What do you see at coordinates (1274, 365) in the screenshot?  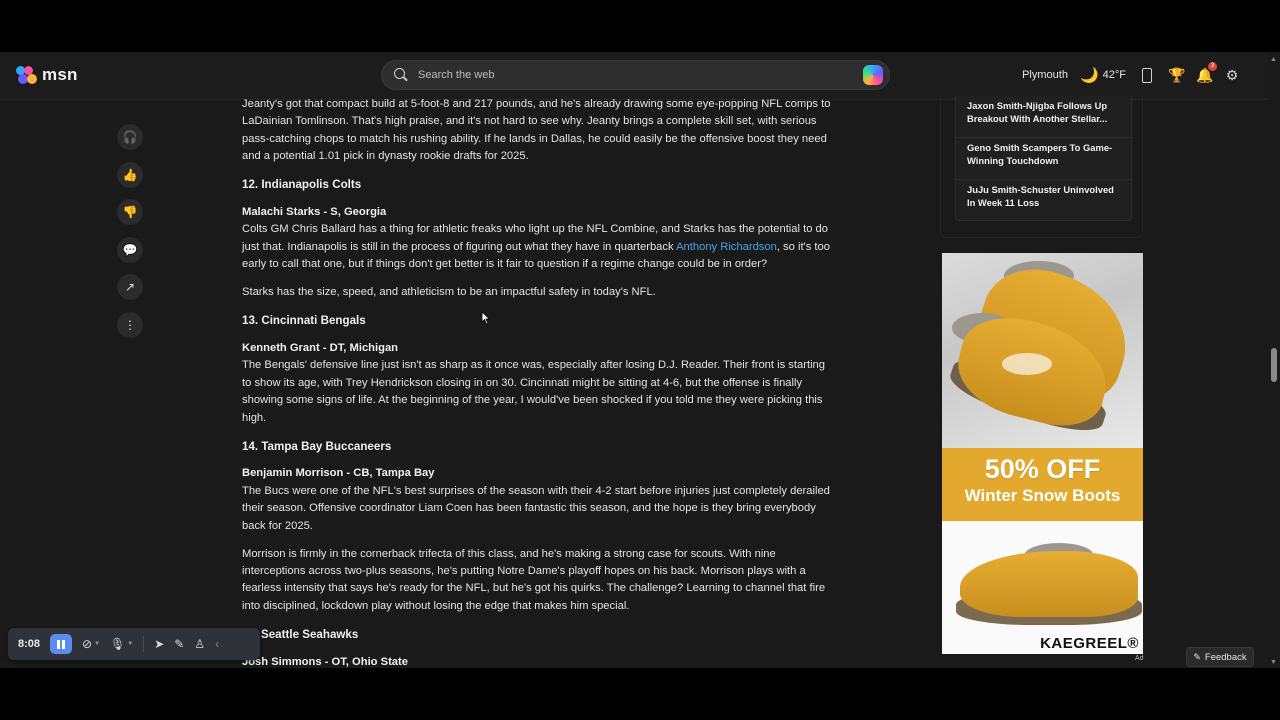 I see `scroll-thumb` at bounding box center [1274, 365].